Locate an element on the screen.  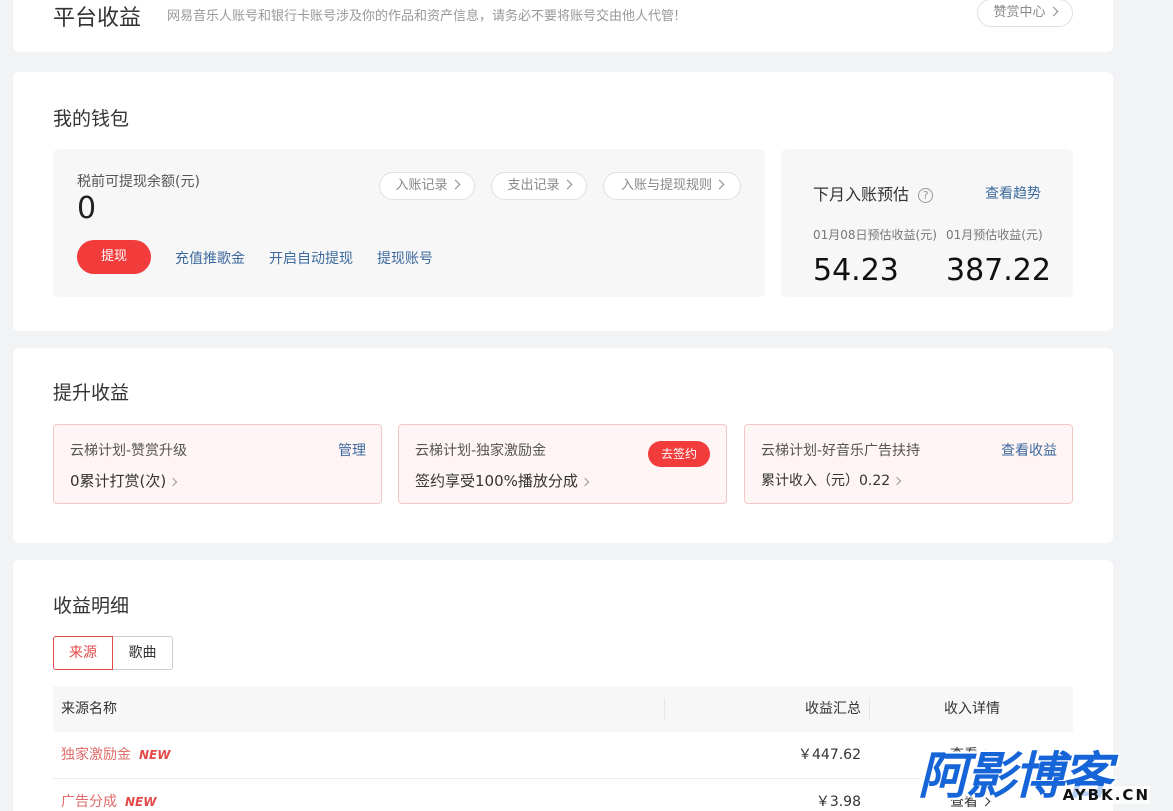
sign-up-button: 去签约 is located at coordinates (679, 454).